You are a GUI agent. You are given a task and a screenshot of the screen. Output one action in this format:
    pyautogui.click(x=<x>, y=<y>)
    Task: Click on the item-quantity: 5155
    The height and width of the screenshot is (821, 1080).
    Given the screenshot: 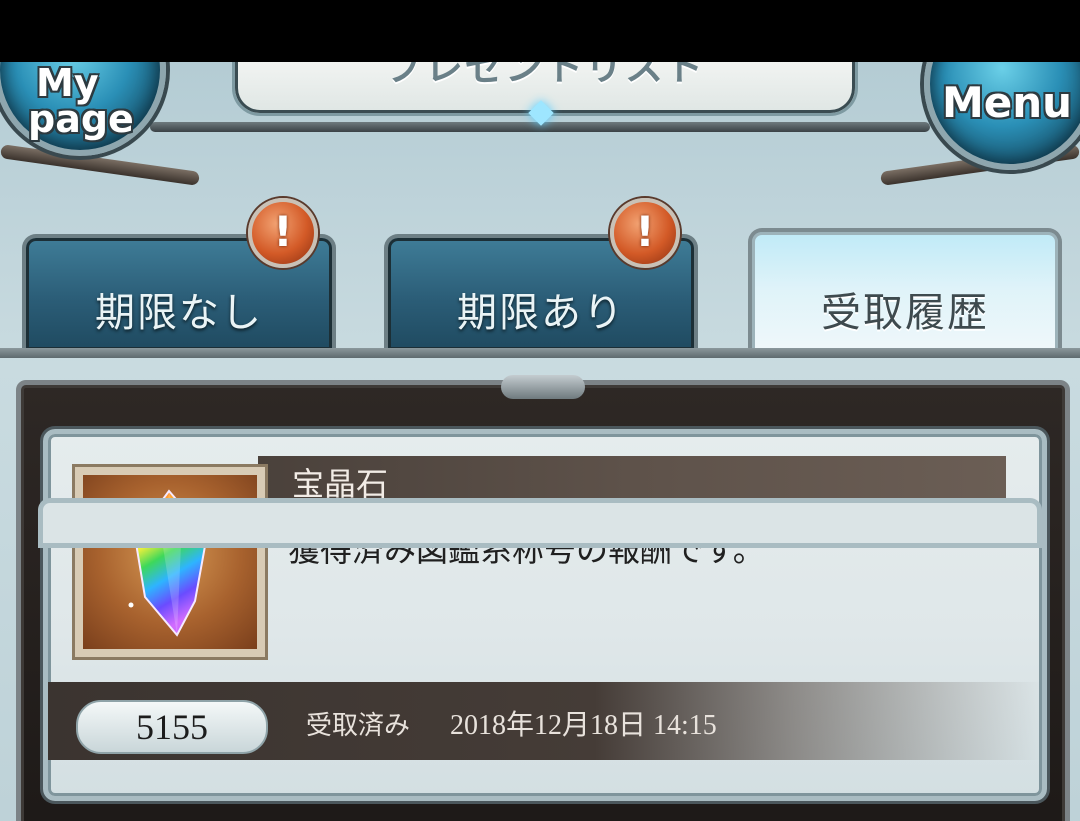 What is the action you would take?
    pyautogui.click(x=172, y=727)
    